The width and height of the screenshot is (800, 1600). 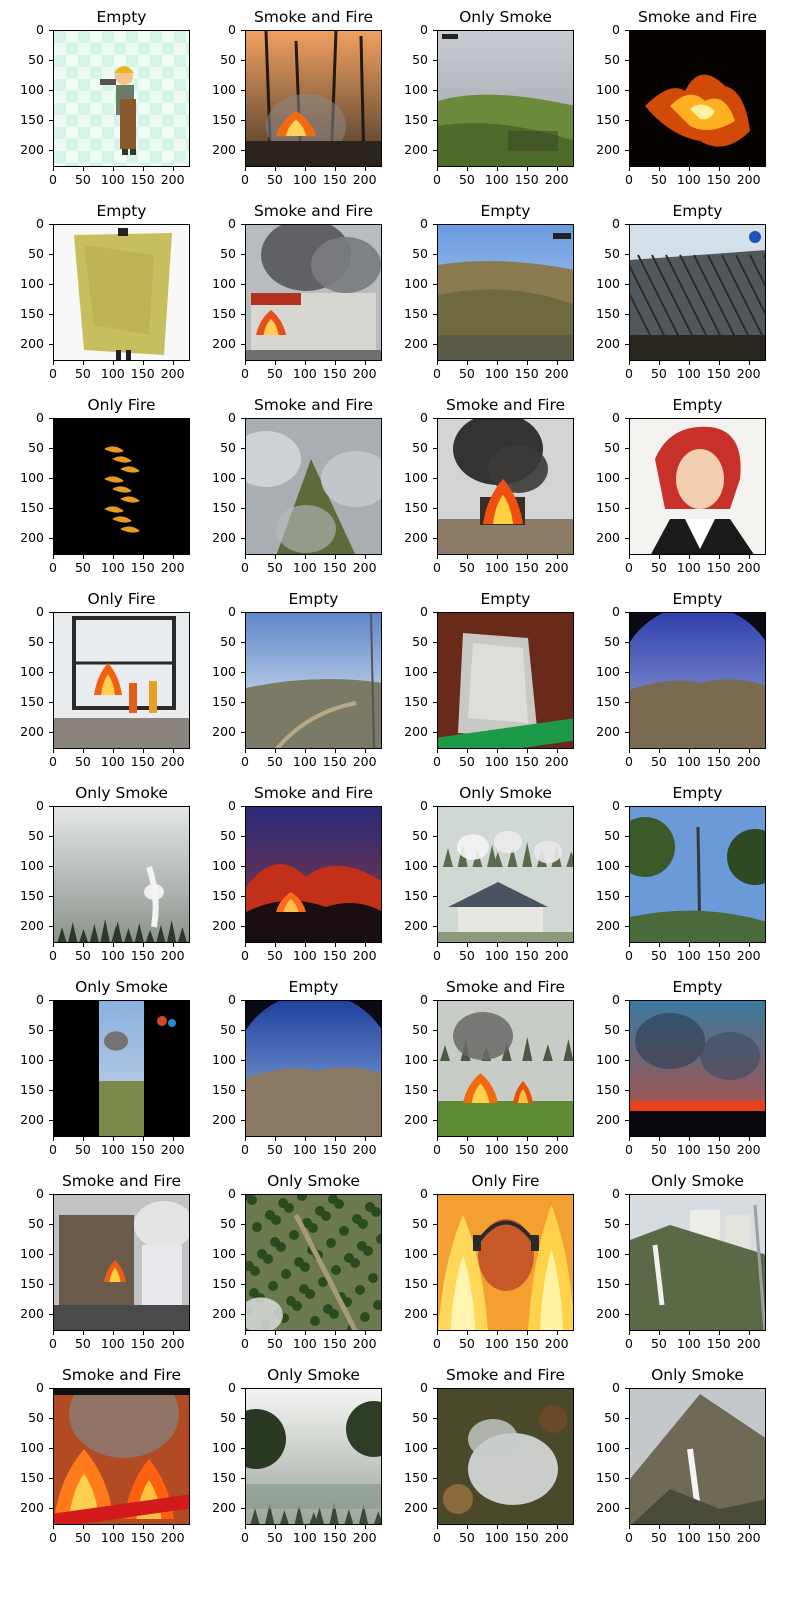 What do you see at coordinates (121, 292) in the screenshot?
I see `panel-image-yellow-sheet` at bounding box center [121, 292].